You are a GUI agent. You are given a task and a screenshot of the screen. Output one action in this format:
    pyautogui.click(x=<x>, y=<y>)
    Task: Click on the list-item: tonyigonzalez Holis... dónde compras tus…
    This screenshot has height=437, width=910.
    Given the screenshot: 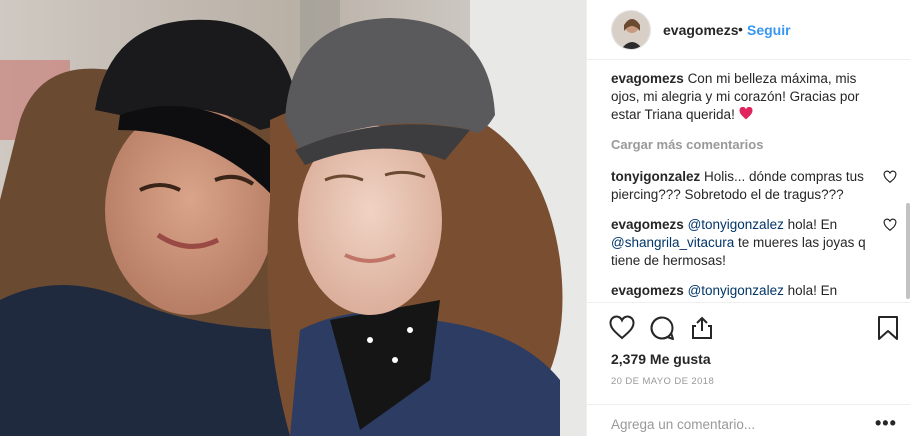 What is the action you would take?
    pyautogui.click(x=758, y=186)
    